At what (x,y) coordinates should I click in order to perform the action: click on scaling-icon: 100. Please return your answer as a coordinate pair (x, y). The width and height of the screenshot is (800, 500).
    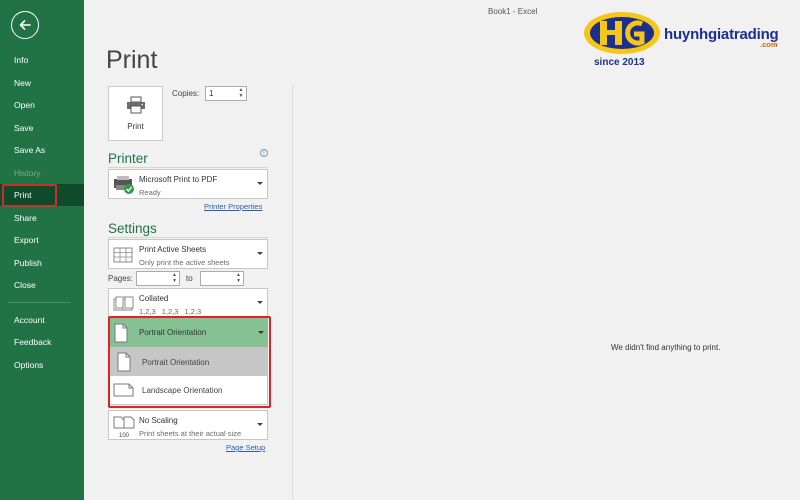
    Looking at the image, I should click on (124, 427).